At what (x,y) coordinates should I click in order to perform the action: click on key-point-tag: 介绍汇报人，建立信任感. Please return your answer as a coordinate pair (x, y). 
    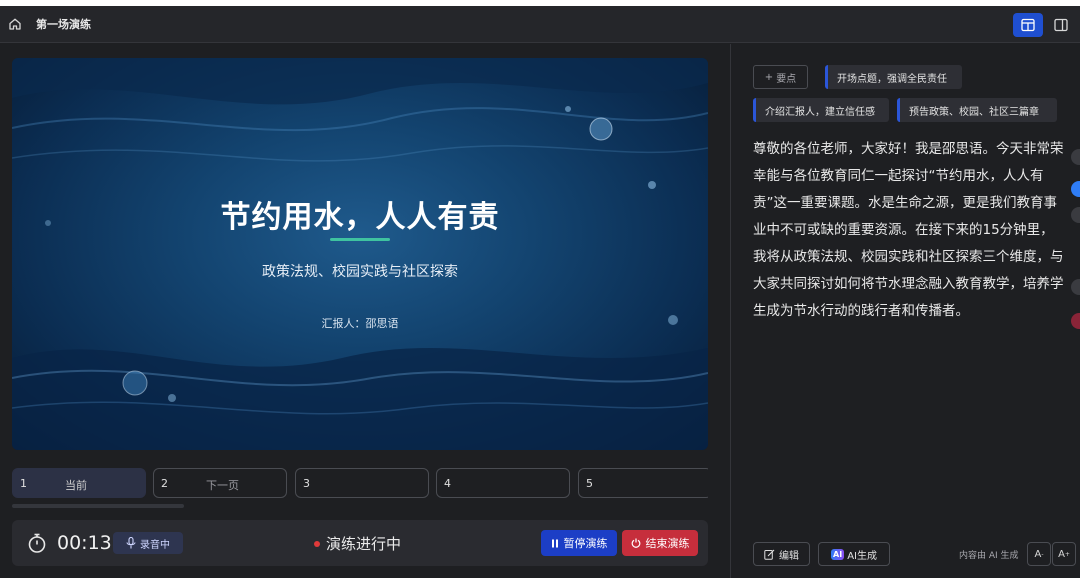
    Looking at the image, I should click on (821, 110).